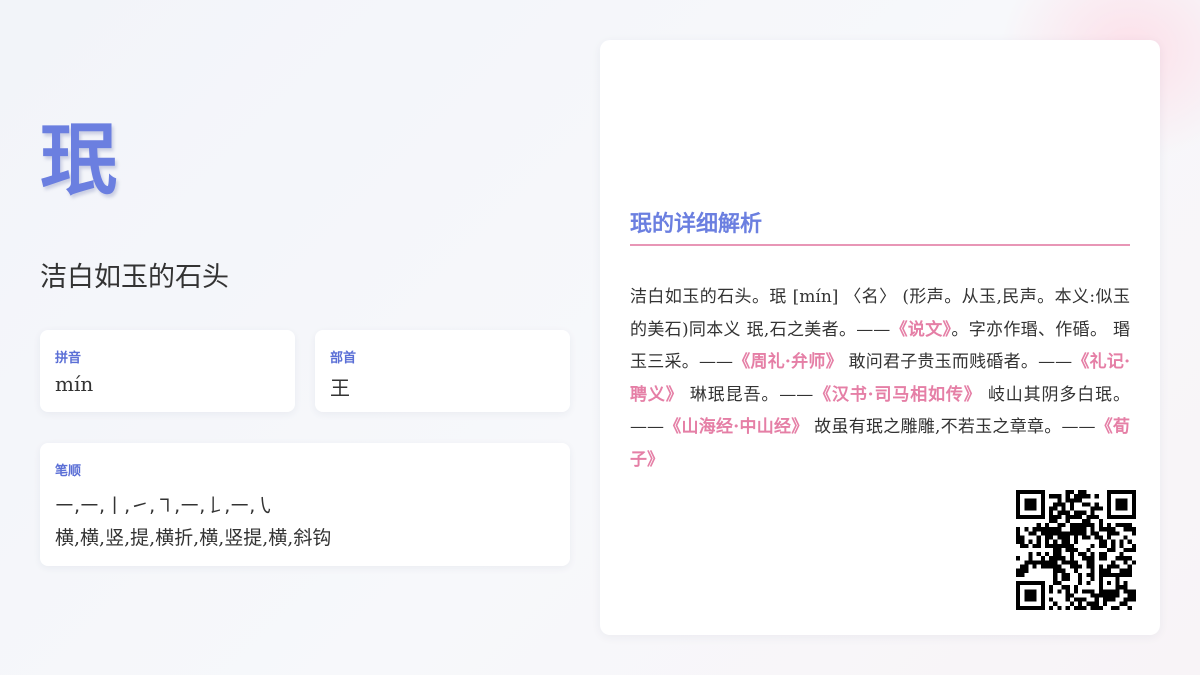  I want to click on detail-text: 敢问君子贵玉而贱碈者。——, so click(957, 362).